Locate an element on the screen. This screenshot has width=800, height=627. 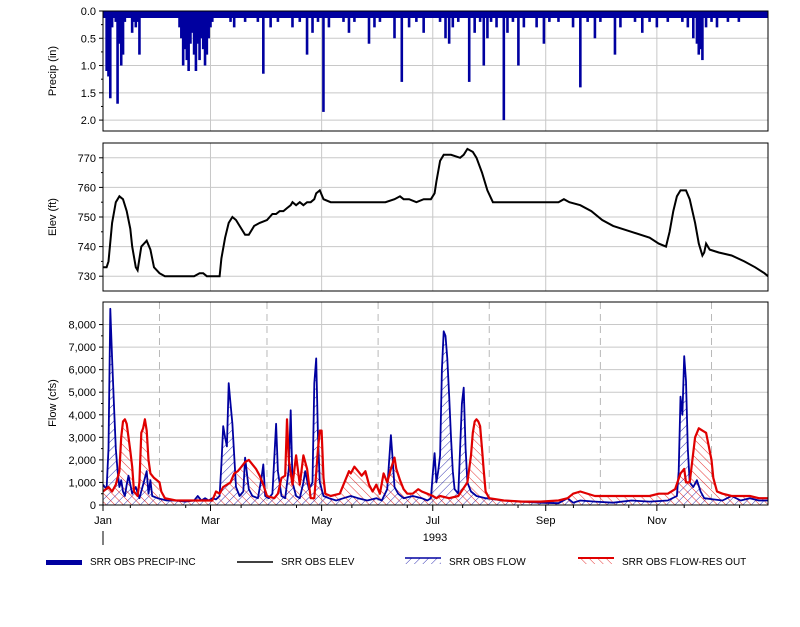
legend-item-resout: SRR OBS FLOW-RES OUT is located at coordinates (662, 562).